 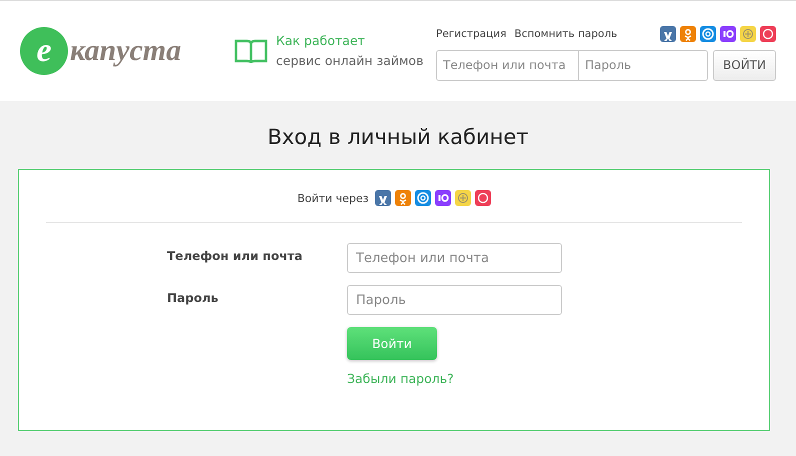 What do you see at coordinates (392, 343) in the screenshot?
I see `submit-button: Войти` at bounding box center [392, 343].